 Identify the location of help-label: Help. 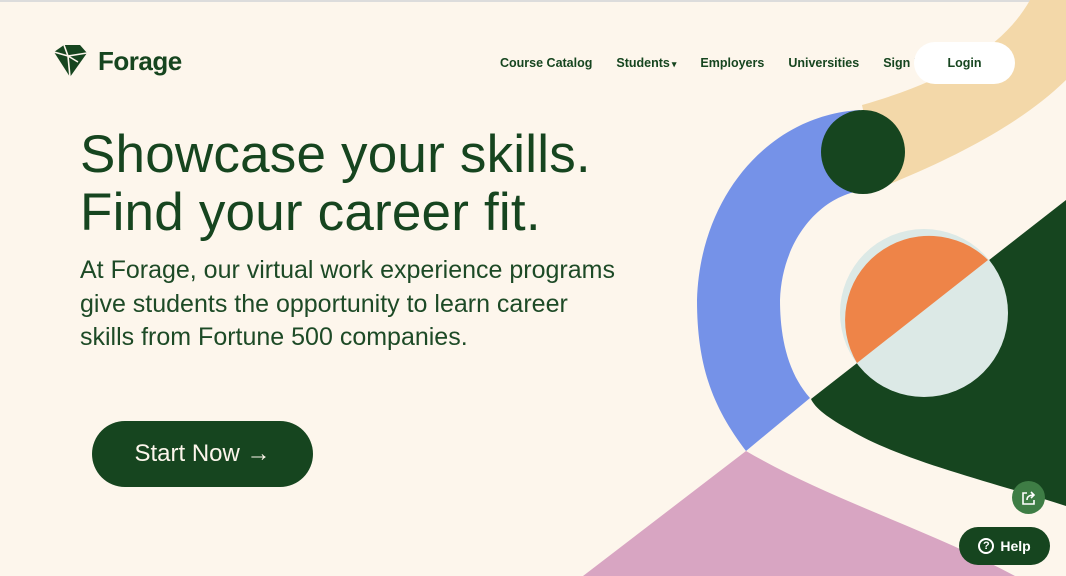
(1015, 546).